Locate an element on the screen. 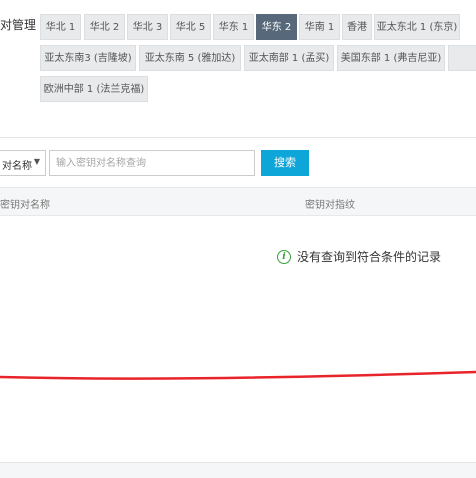 The height and width of the screenshot is (478, 476). search-type-select: 对名称 ▼ is located at coordinates (23, 163).